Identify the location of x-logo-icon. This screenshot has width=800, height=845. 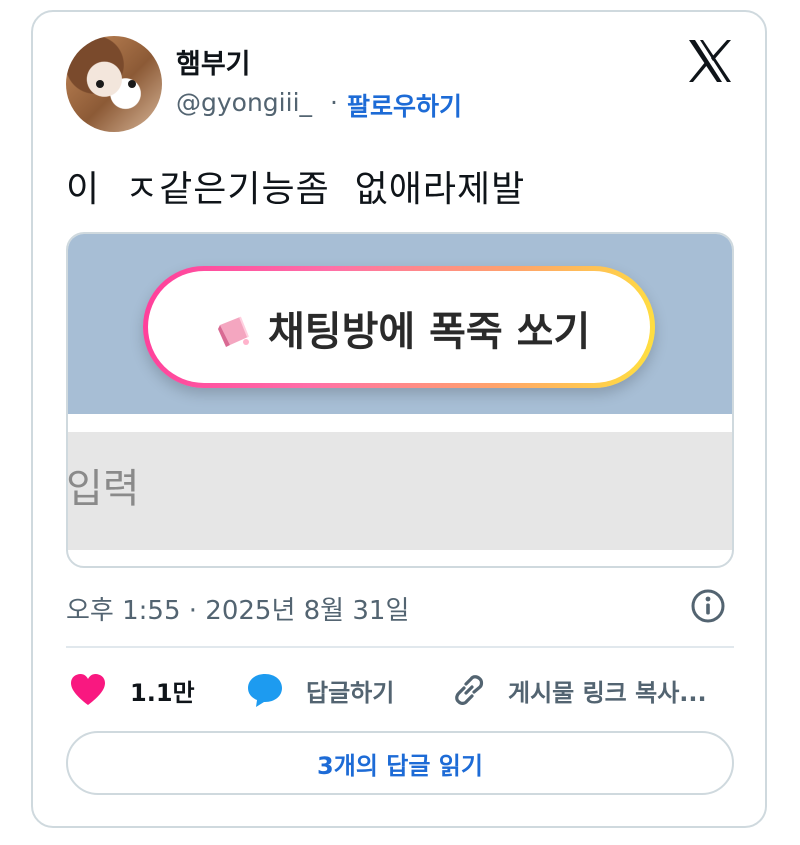
(710, 61).